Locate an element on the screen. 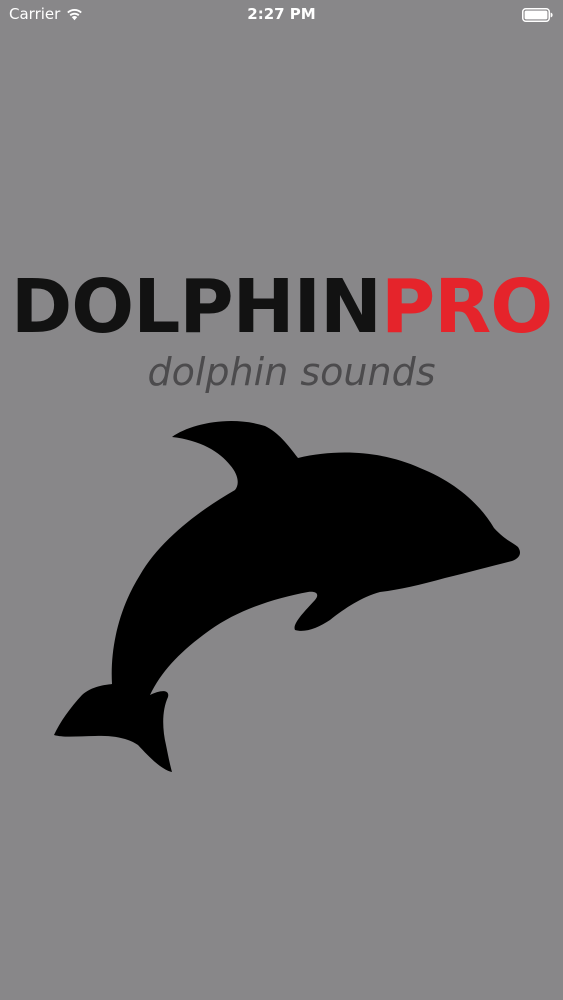 The height and width of the screenshot is (1000, 563). app-title-accent: PRO is located at coordinates (467, 307).